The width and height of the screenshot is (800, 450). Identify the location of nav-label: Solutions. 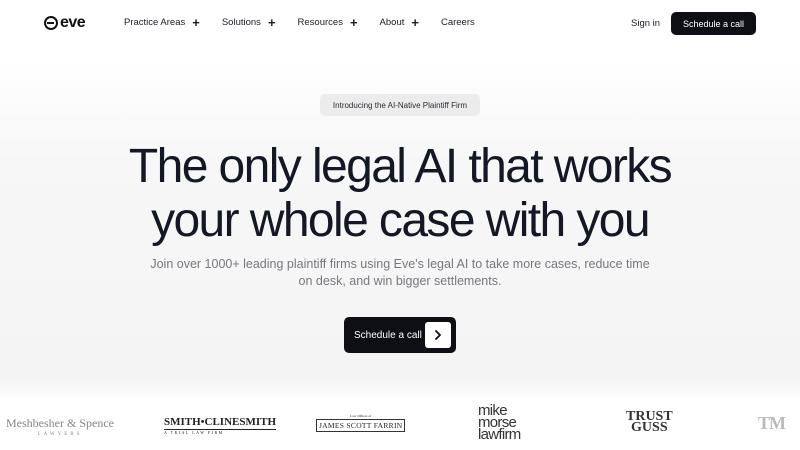
(241, 22).